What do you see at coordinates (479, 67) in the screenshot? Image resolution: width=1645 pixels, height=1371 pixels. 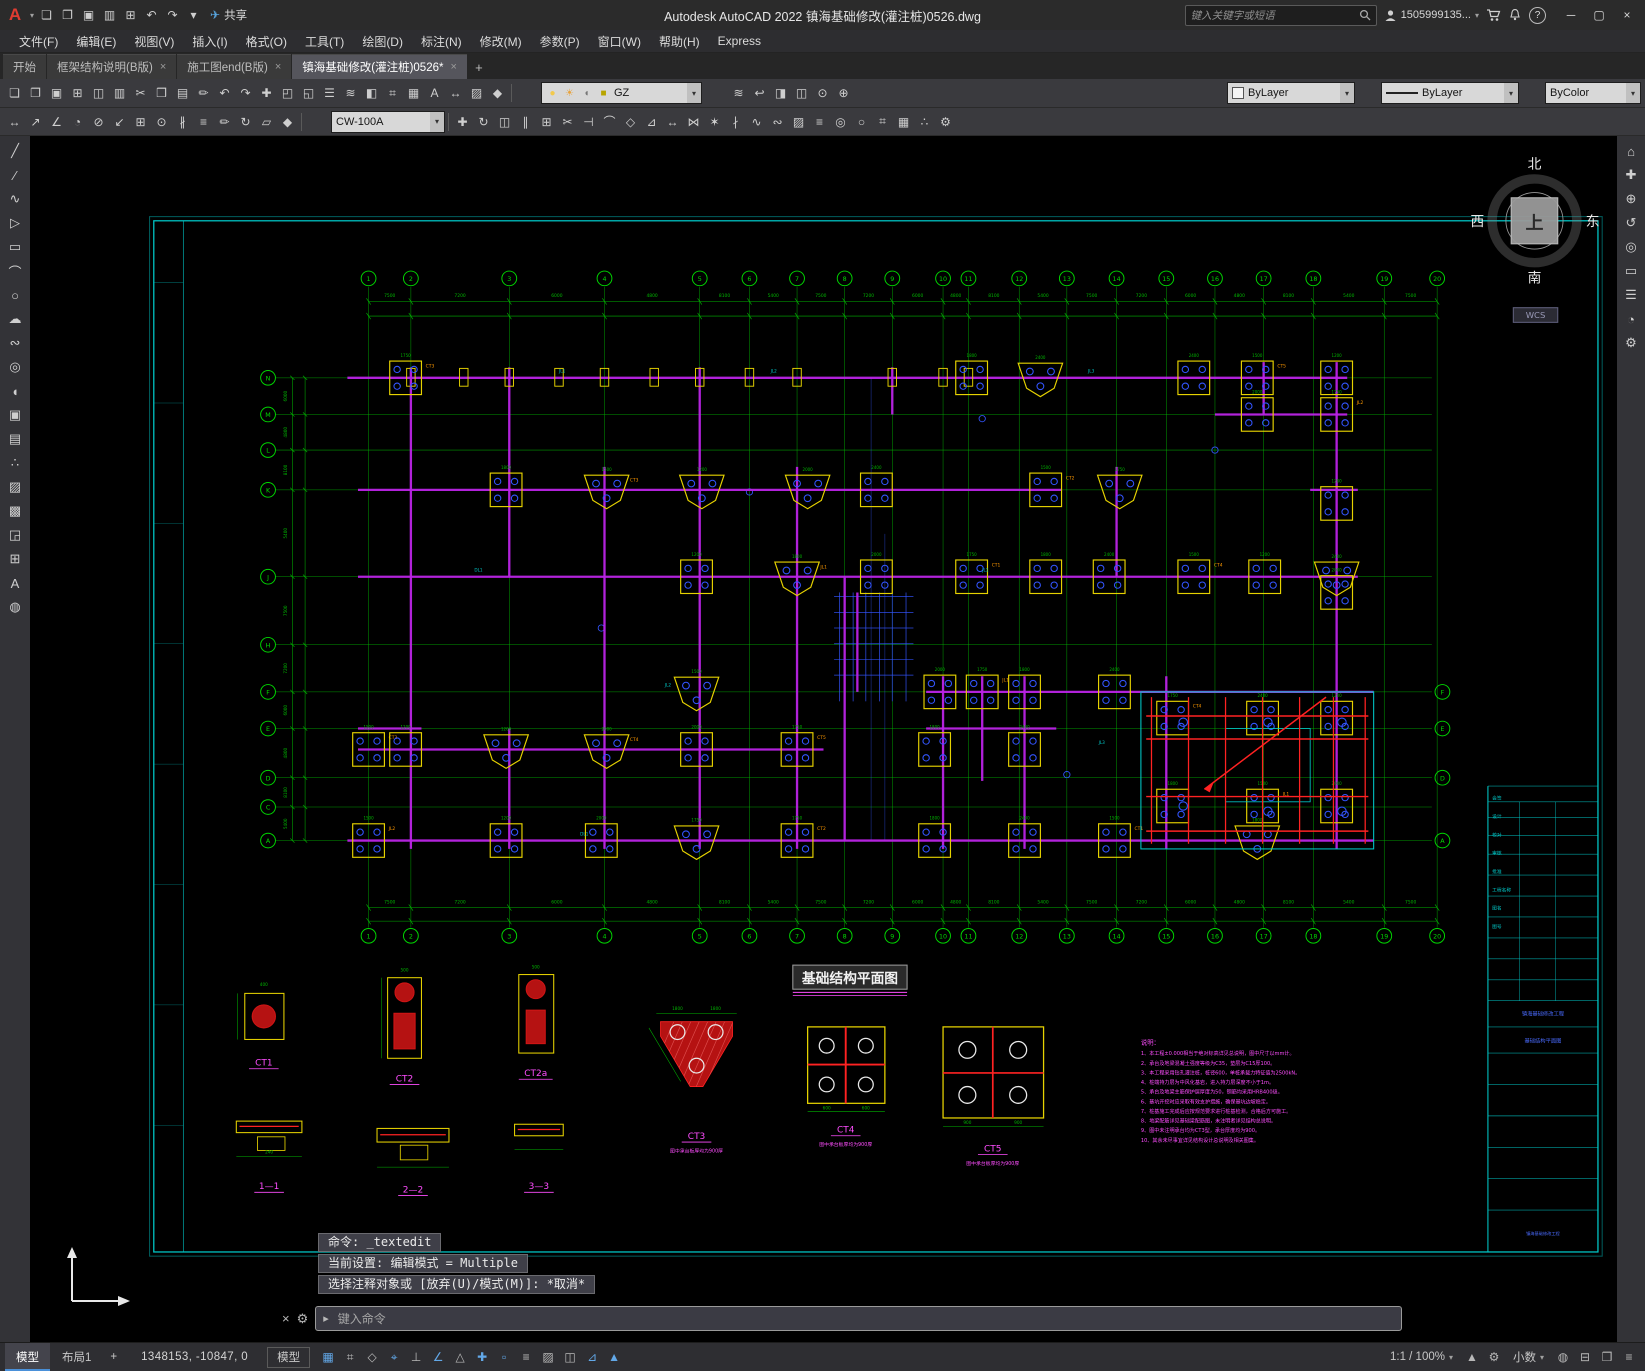 I see `new-tab-button: +` at bounding box center [479, 67].